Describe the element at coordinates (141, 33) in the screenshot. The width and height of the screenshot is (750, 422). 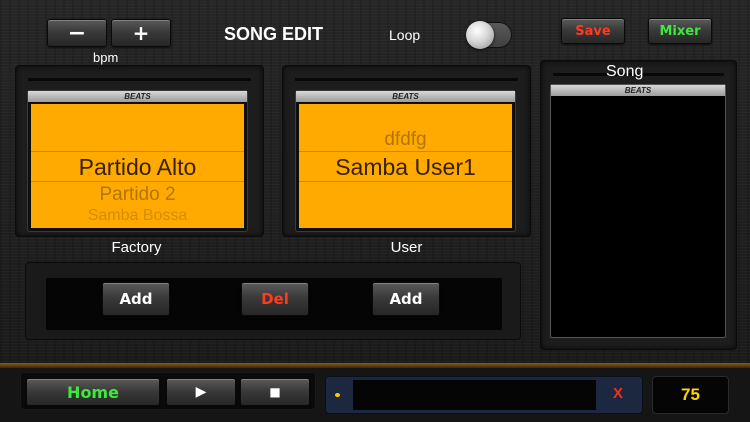
I see `bpm-increase-button: +` at that location.